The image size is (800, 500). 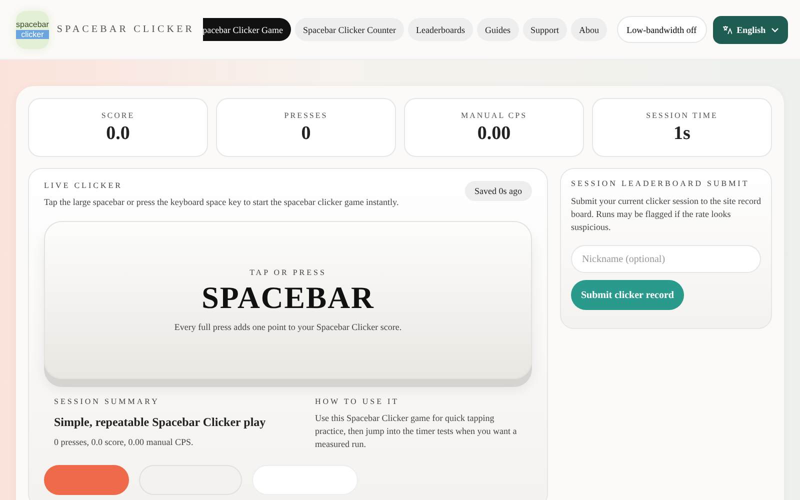 What do you see at coordinates (661, 29) in the screenshot?
I see `bandwidth-toggle: Low-bandwidth off` at bounding box center [661, 29].